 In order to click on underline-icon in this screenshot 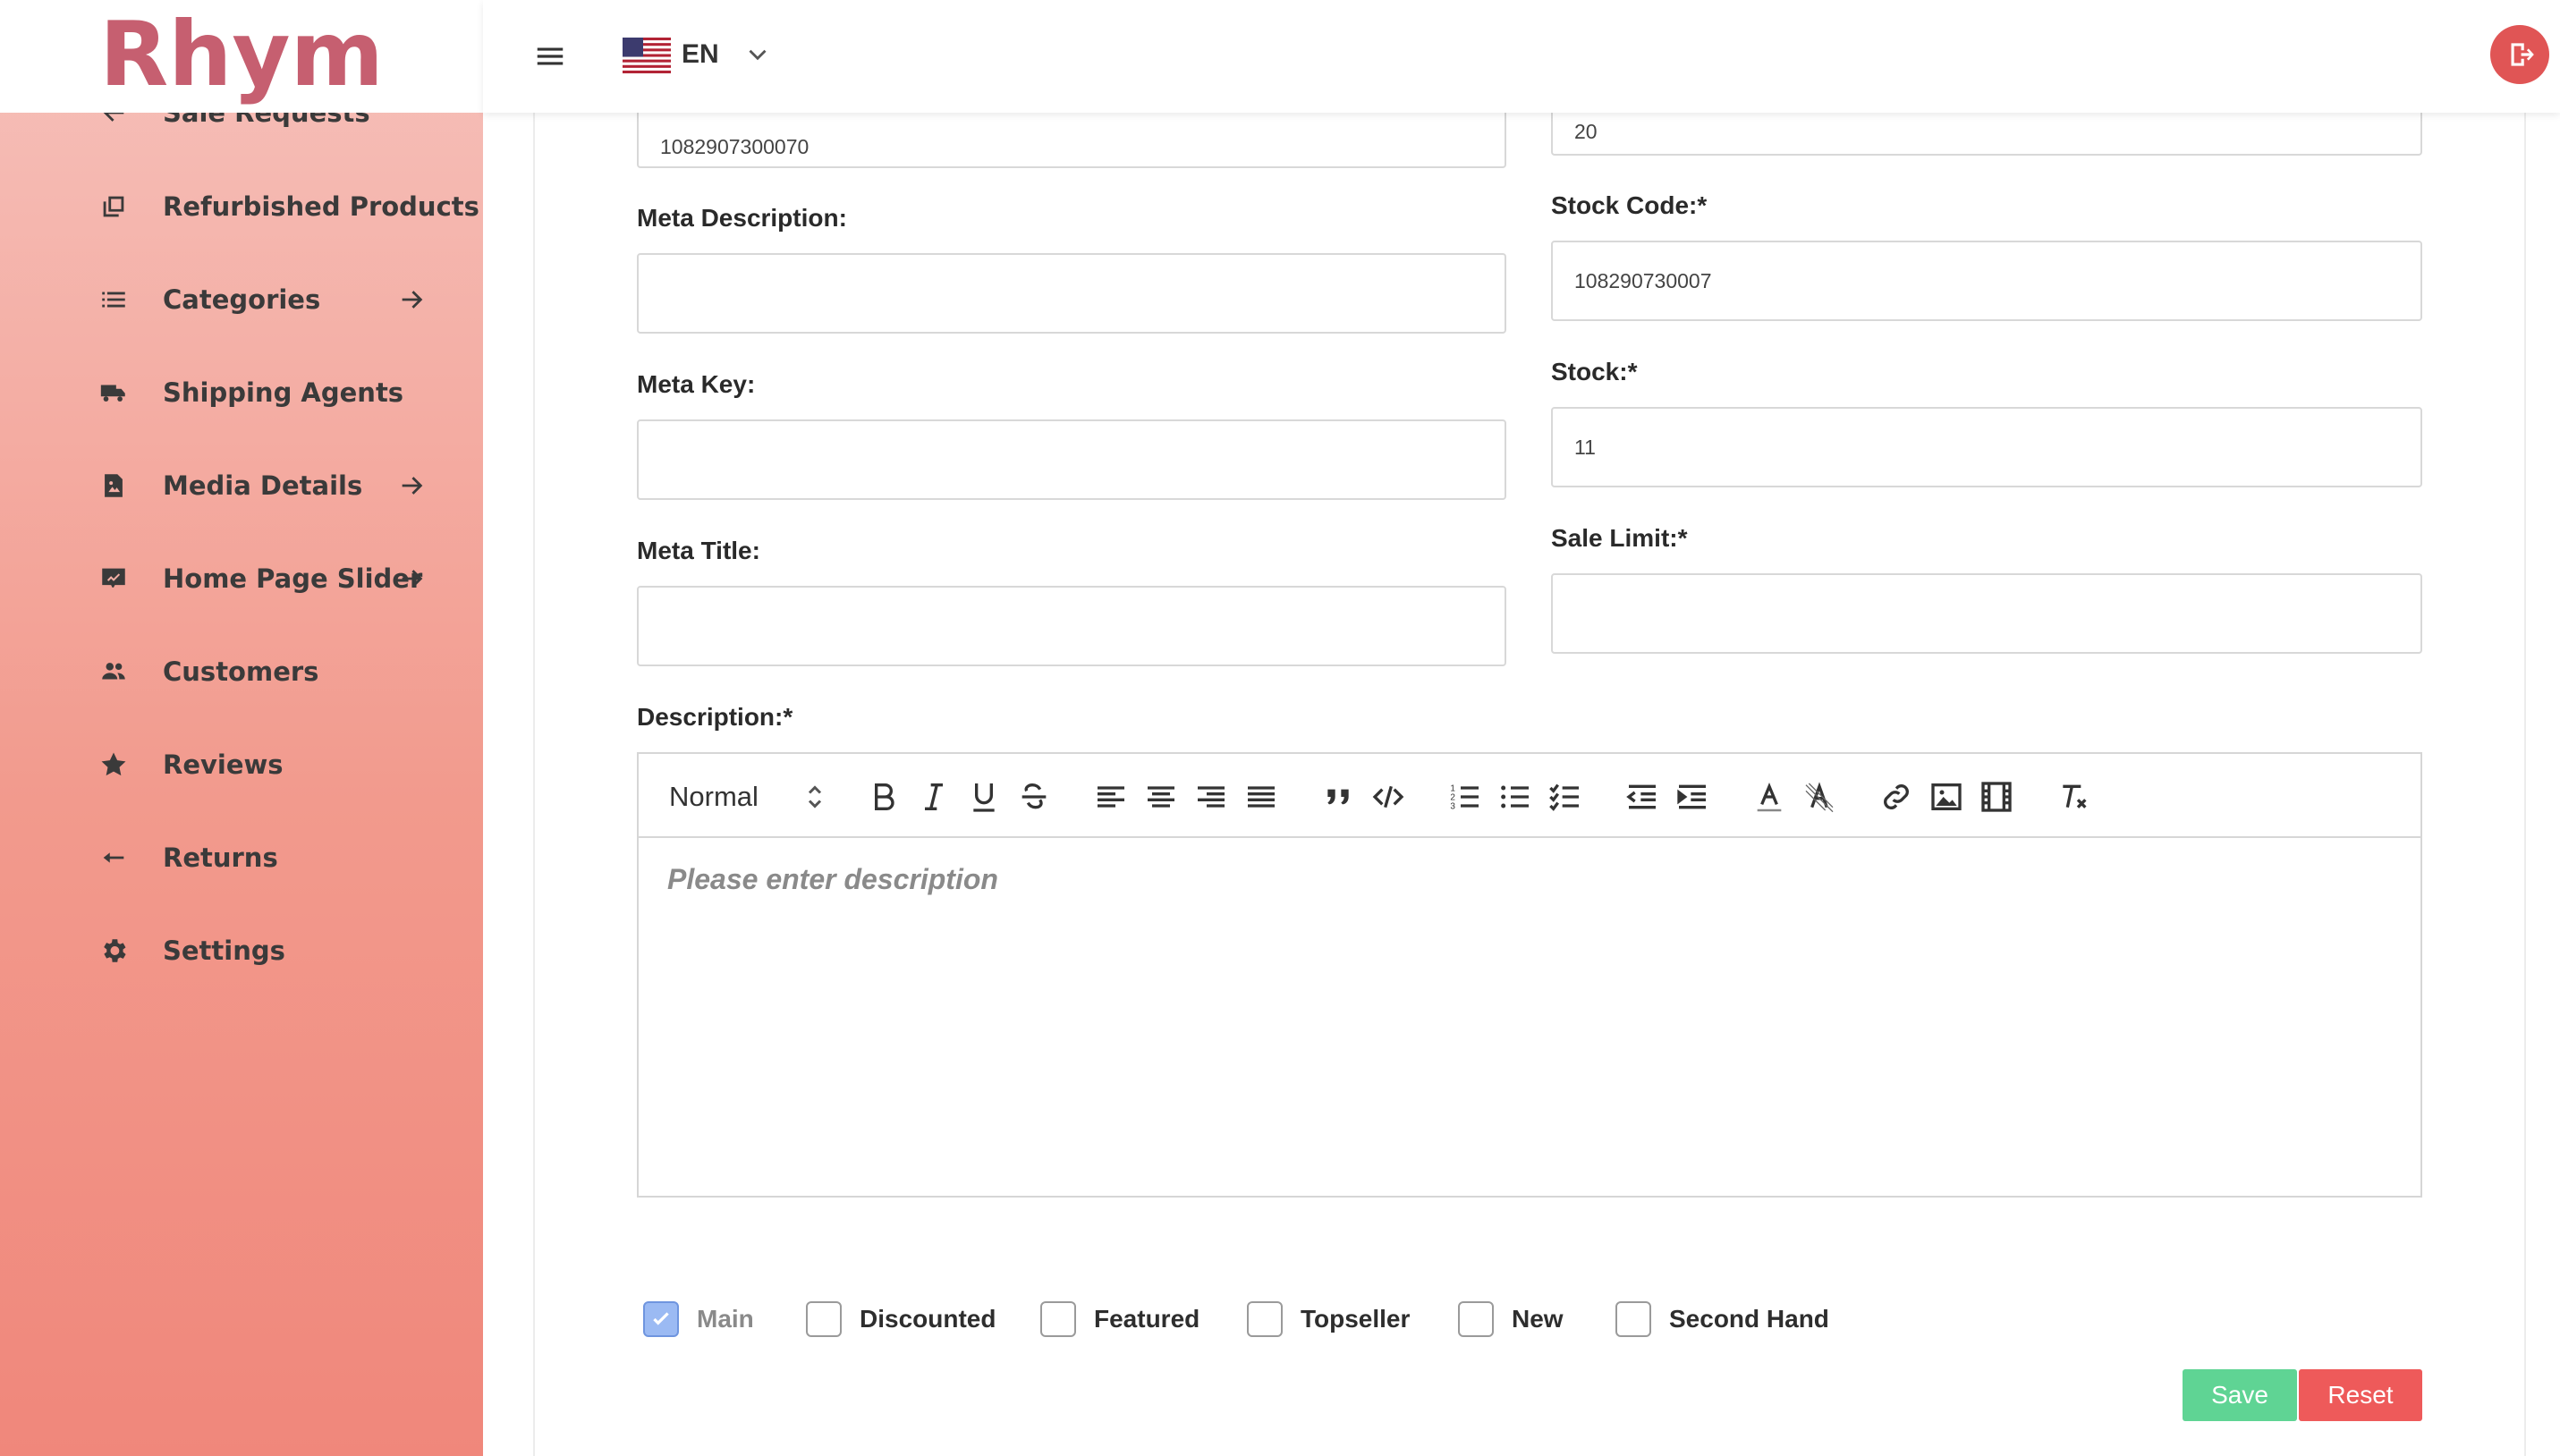, I will do `click(984, 797)`.